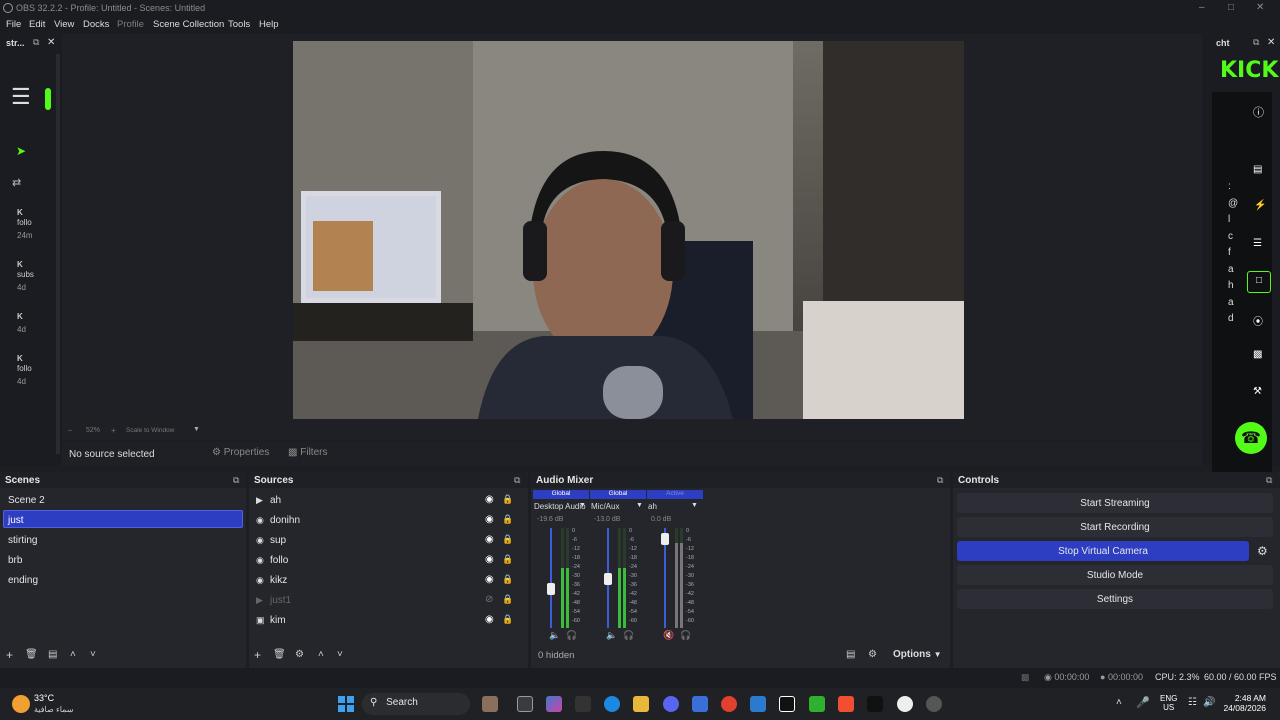 The height and width of the screenshot is (720, 1280). What do you see at coordinates (279, 654) in the screenshot?
I see `remove-source-button: 🗑` at bounding box center [279, 654].